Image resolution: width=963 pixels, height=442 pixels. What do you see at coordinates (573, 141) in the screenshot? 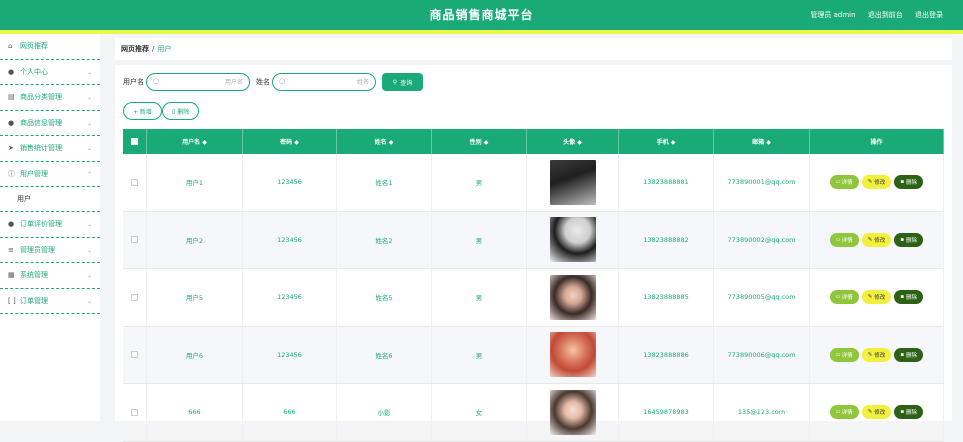
I see `column-header-avatar: 头像 ◆` at bounding box center [573, 141].